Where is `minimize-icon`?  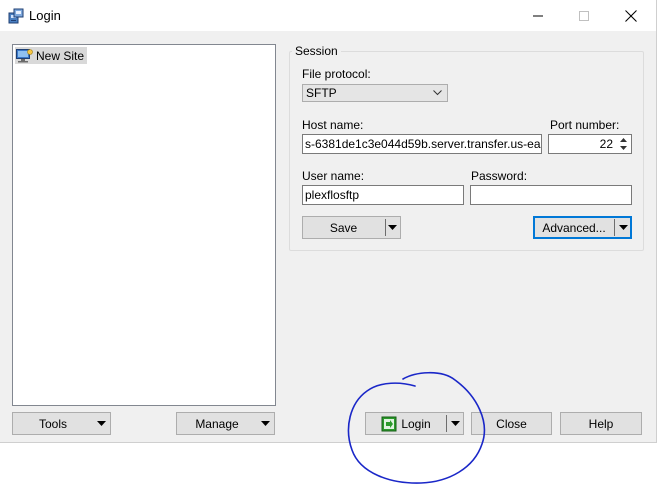
minimize-icon is located at coordinates (538, 15).